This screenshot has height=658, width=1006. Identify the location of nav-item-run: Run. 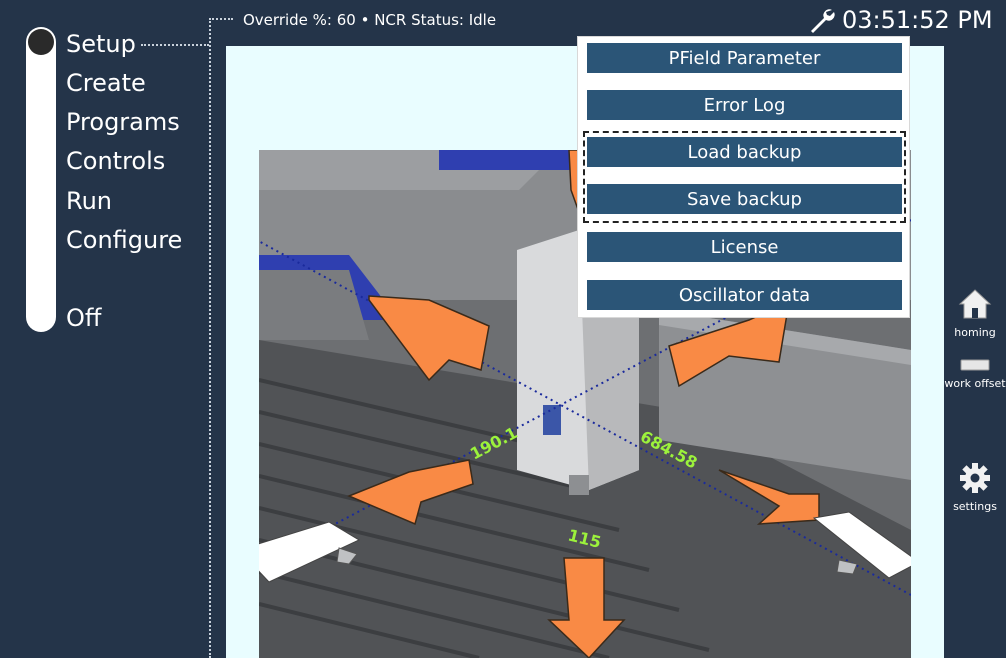
(89, 201).